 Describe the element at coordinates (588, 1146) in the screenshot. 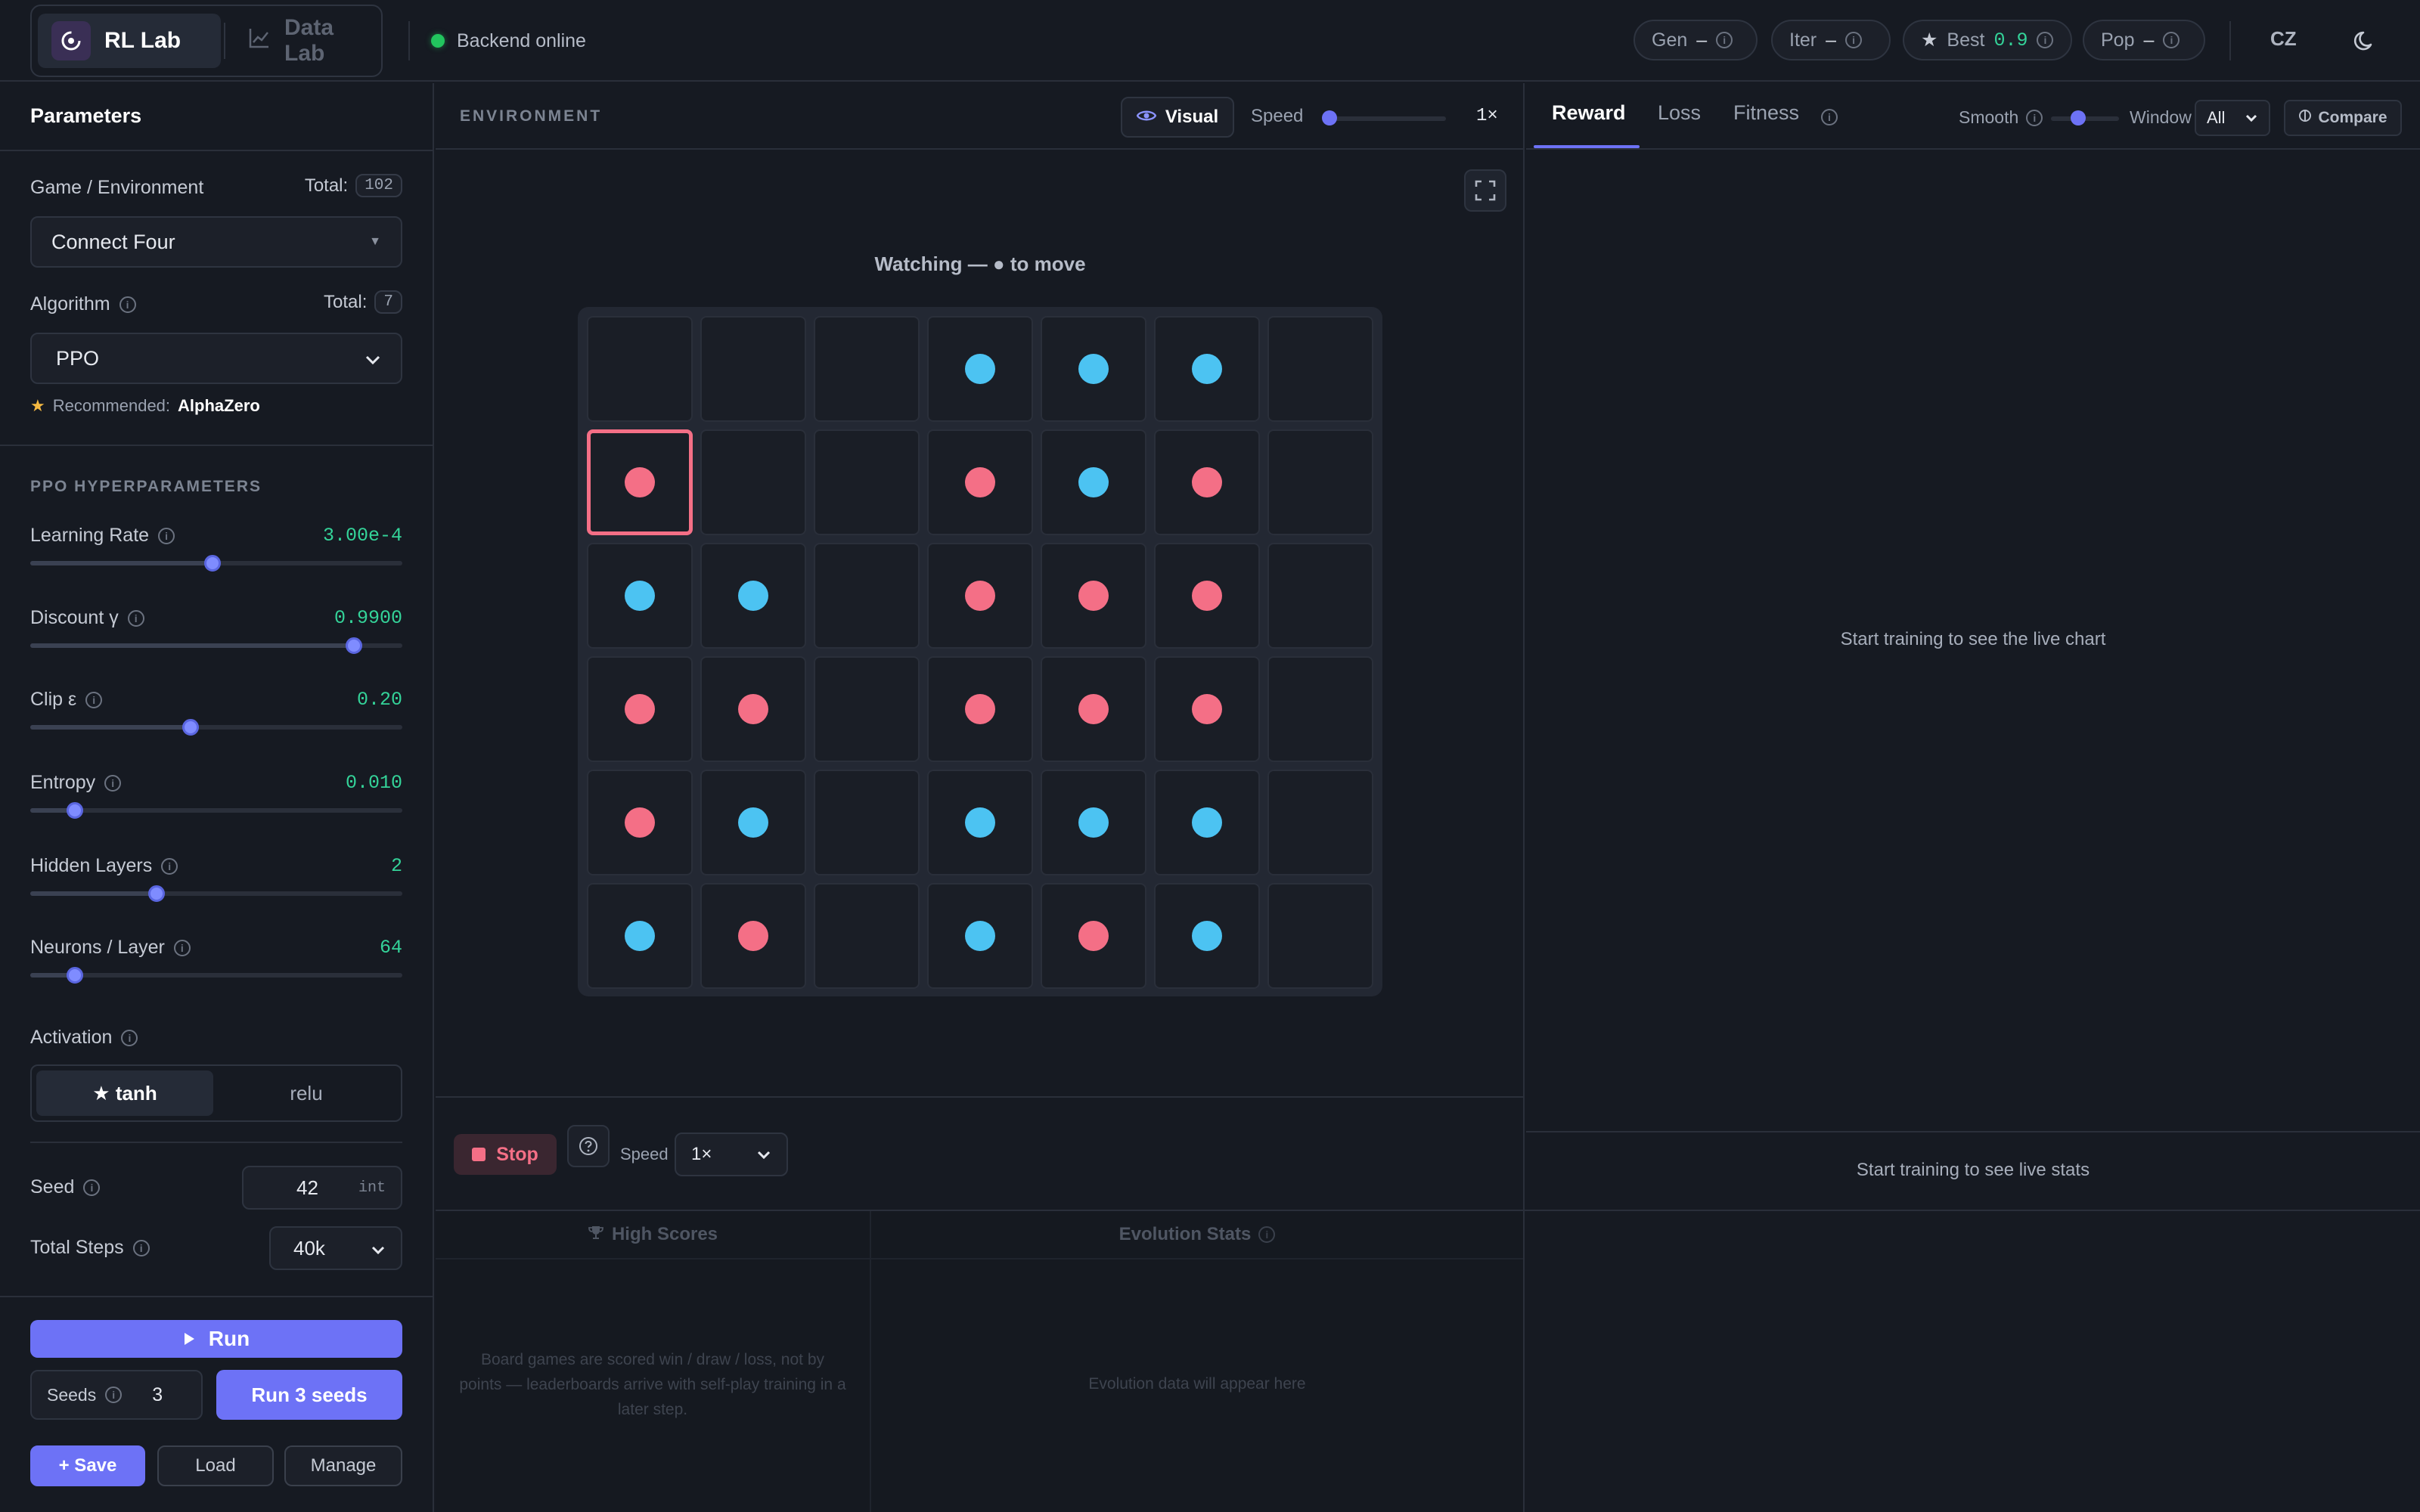

I see `help-icon` at that location.